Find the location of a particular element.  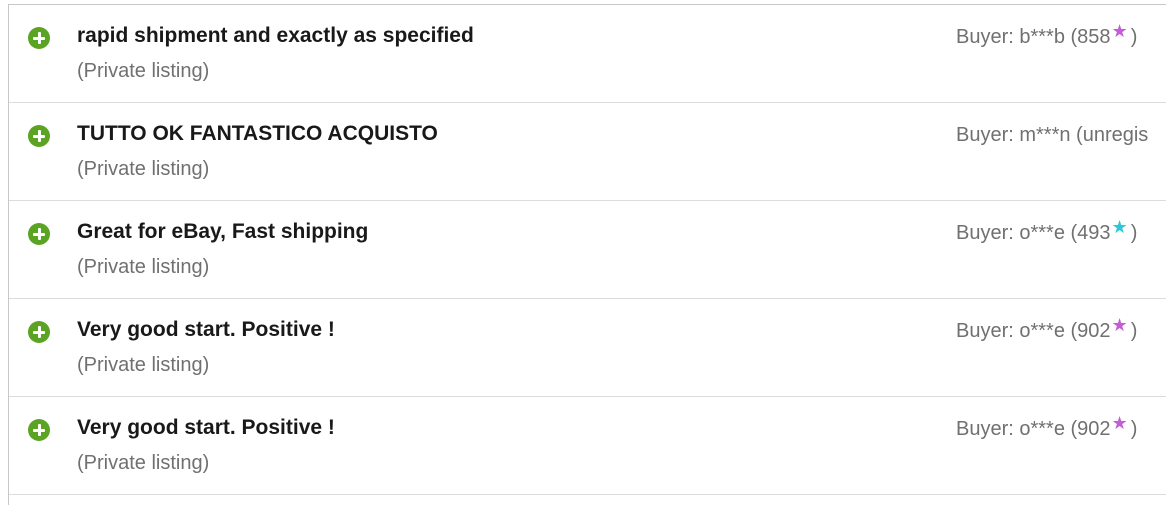

buyer-name: Buyer: m***n (unregis is located at coordinates (1052, 135).